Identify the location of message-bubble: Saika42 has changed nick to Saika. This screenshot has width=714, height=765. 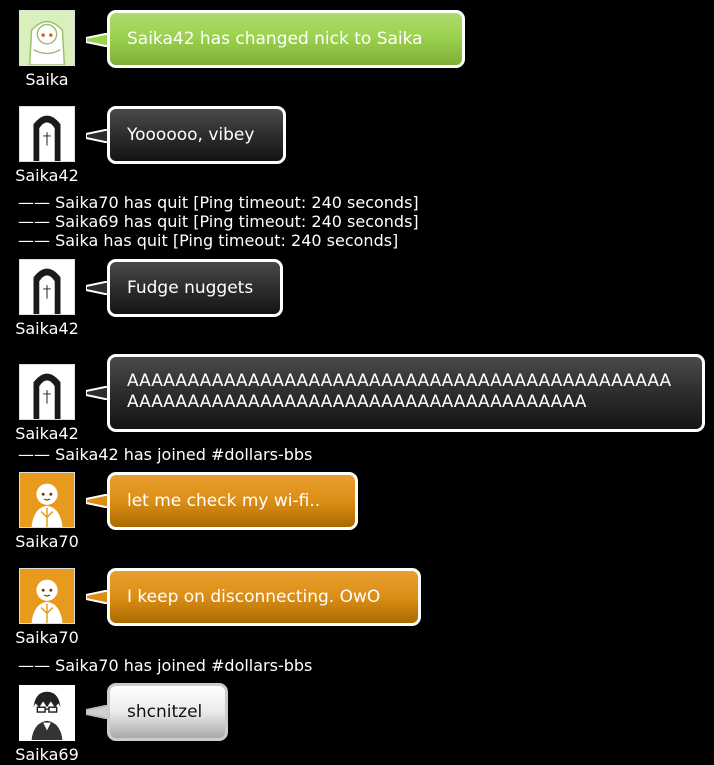
(286, 39).